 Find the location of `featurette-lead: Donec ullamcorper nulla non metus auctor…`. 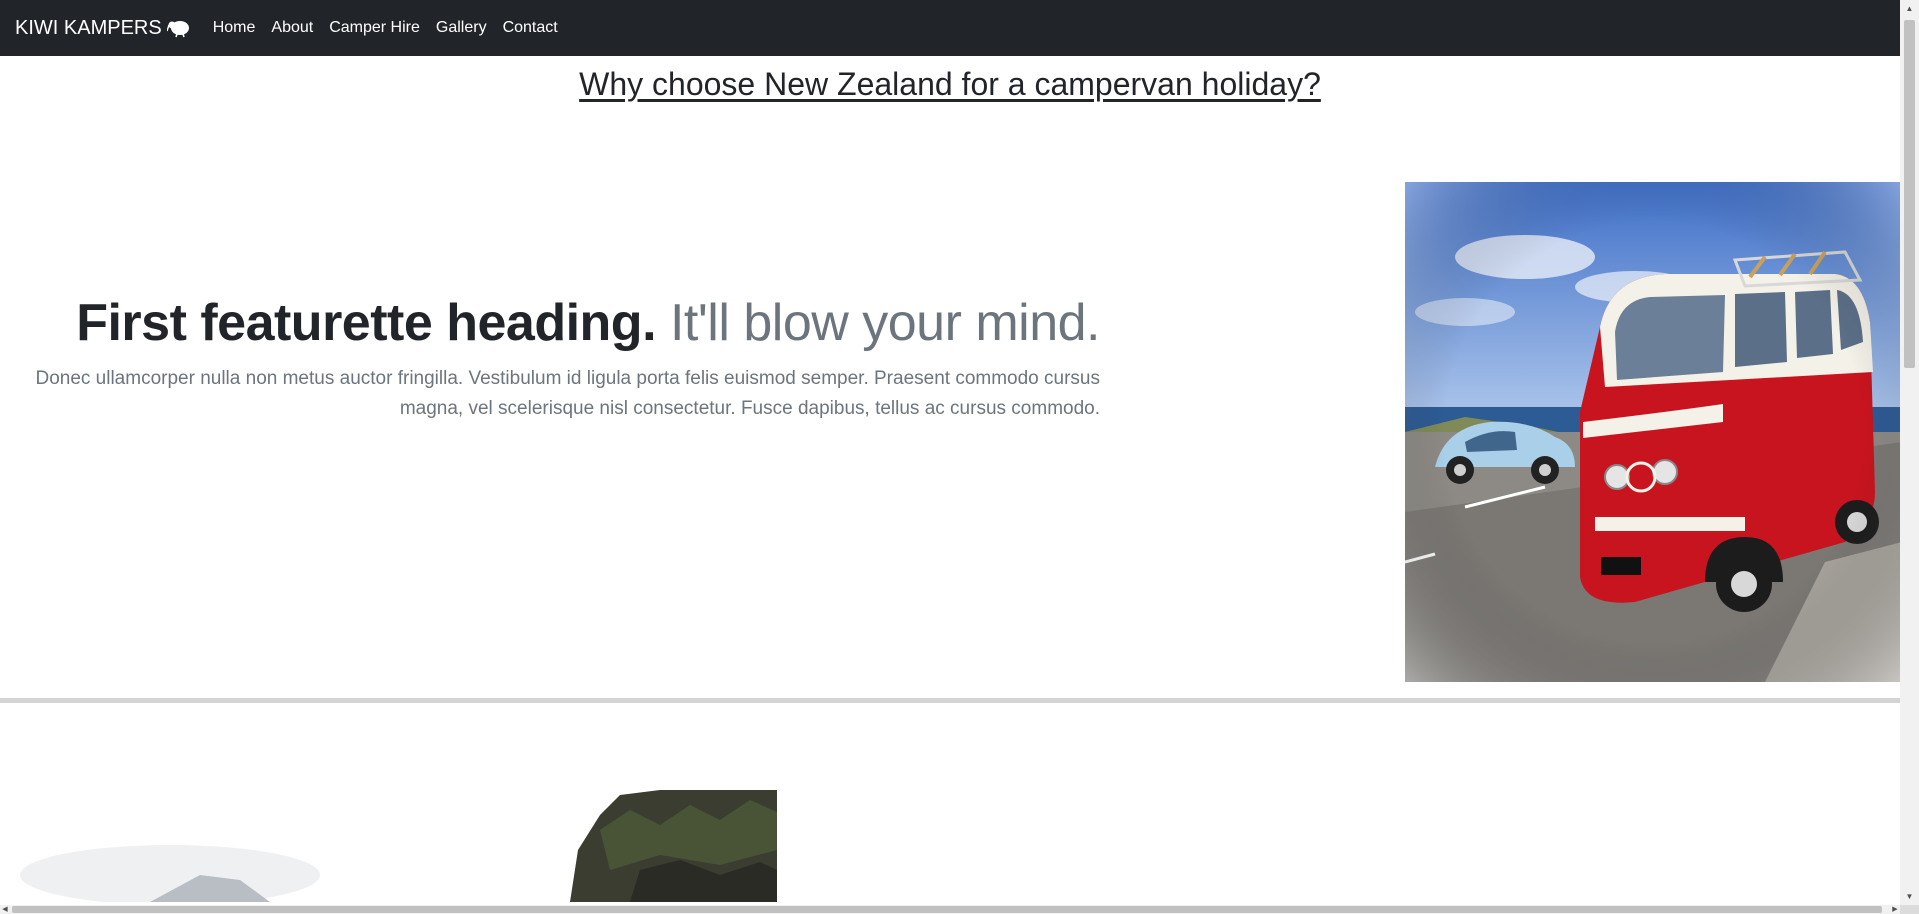

featurette-lead: Donec ullamcorper nulla non metus auctor… is located at coordinates (567, 394).